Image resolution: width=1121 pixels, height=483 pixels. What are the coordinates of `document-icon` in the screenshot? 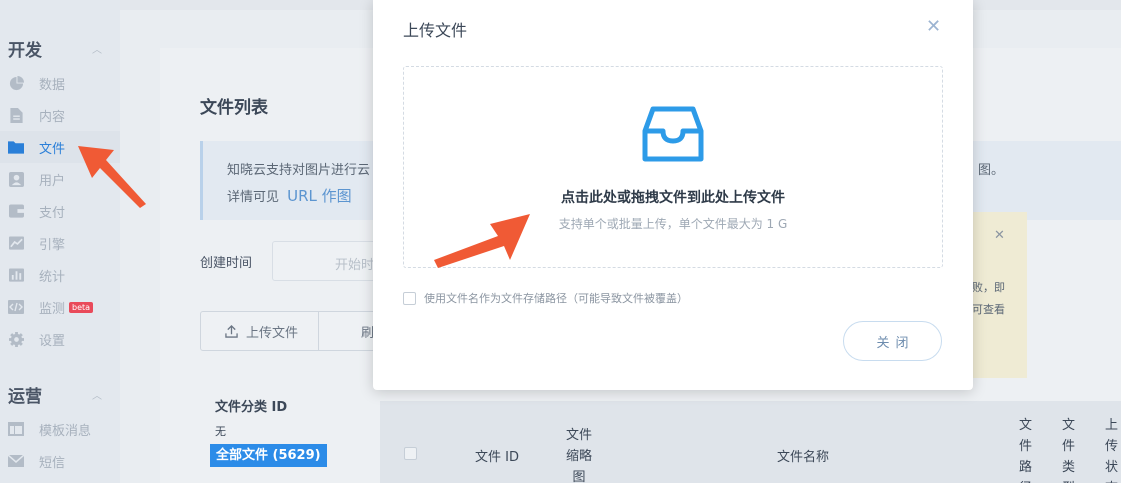 It's located at (16, 115).